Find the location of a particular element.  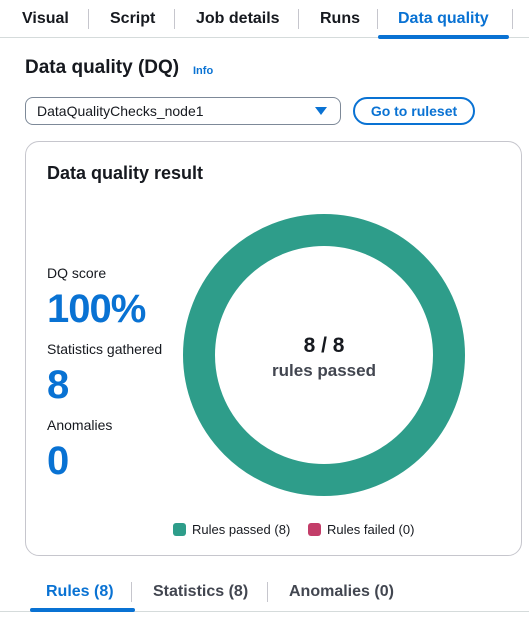

tab-rules-label: Rules (8) is located at coordinates (80, 591).